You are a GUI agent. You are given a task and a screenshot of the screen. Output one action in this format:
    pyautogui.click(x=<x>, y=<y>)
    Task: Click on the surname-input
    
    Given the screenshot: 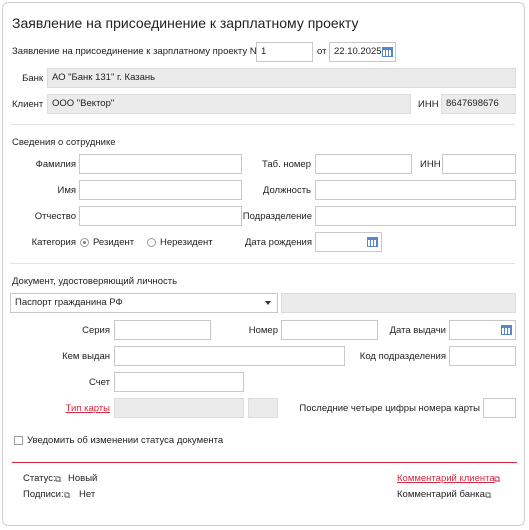 What is the action you would take?
    pyautogui.click(x=160, y=164)
    